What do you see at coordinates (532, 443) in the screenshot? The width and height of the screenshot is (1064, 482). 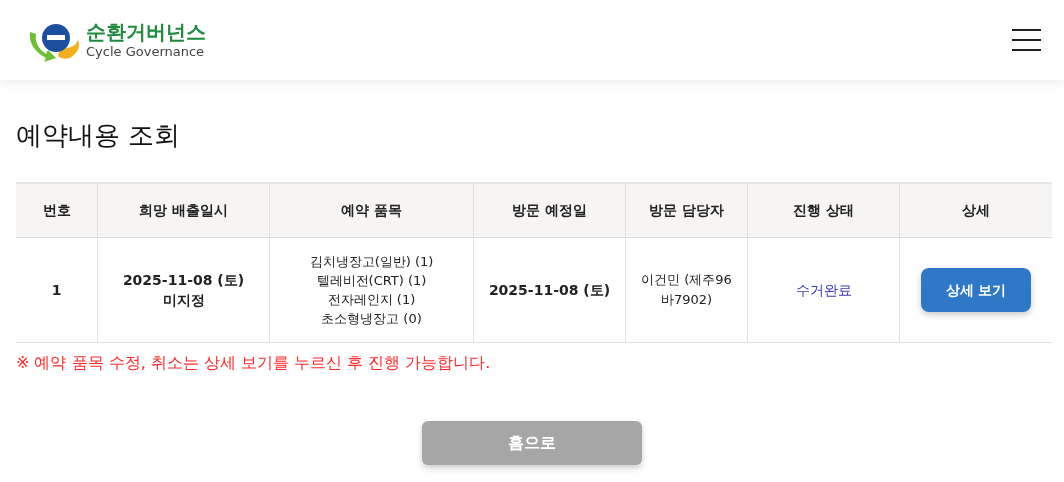 I see `home-button: 홈으로` at bounding box center [532, 443].